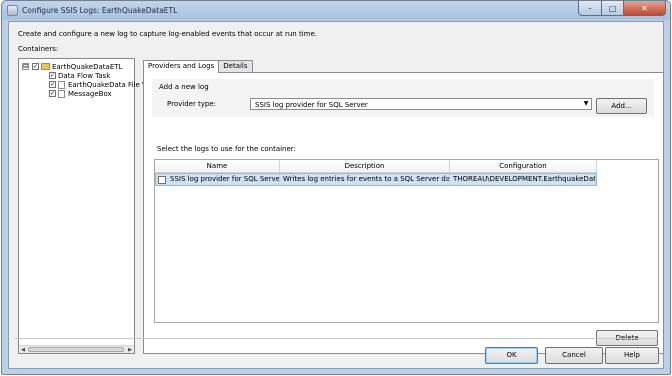  I want to click on column-header-configuration: Configuration, so click(523, 166).